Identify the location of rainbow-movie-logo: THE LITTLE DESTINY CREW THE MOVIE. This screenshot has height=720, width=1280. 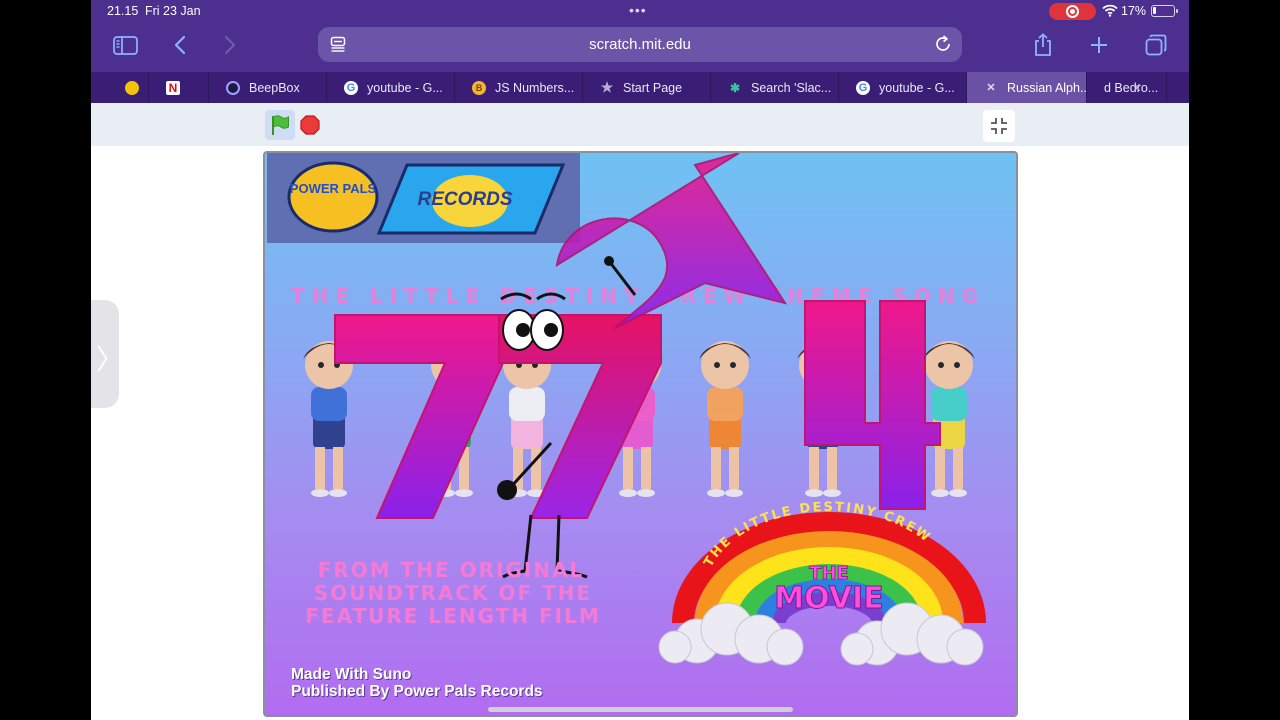
(822, 583).